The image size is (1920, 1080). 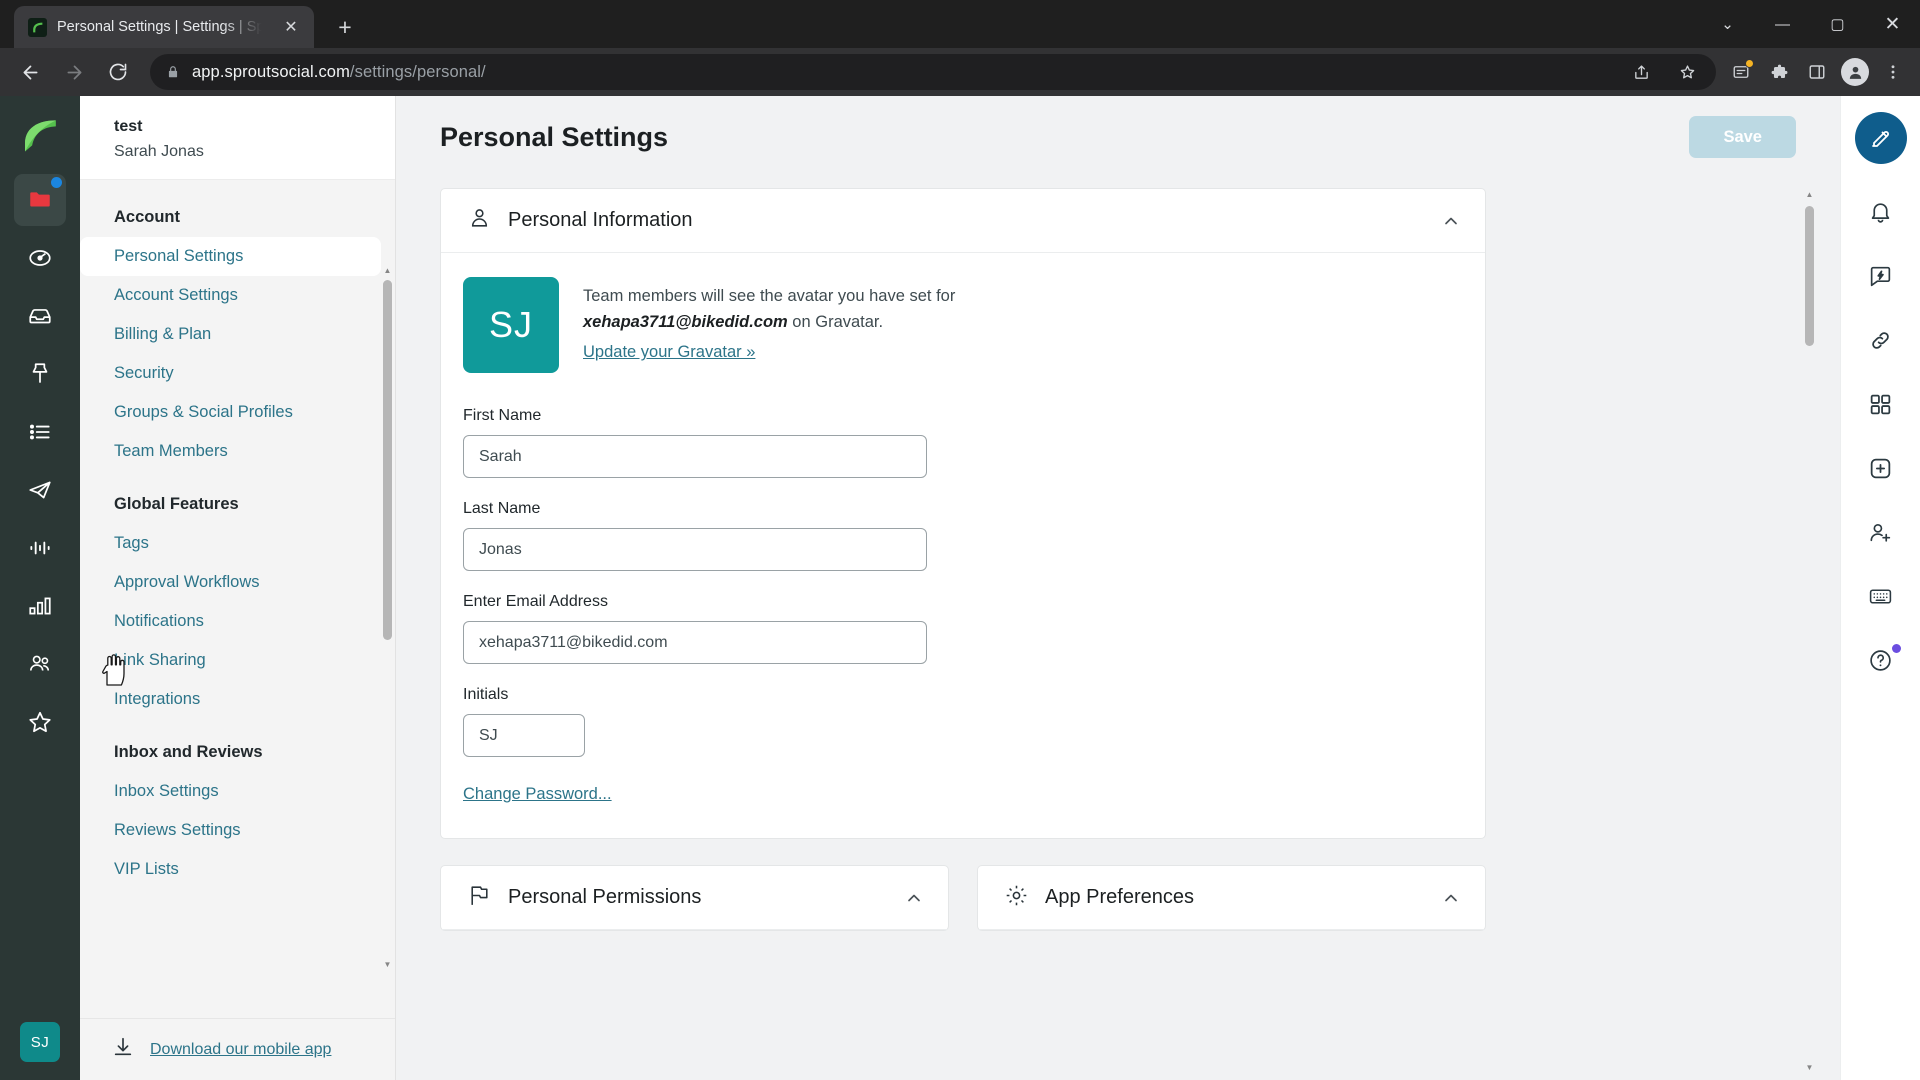 I want to click on last-name-label: Last Name, so click(x=502, y=508).